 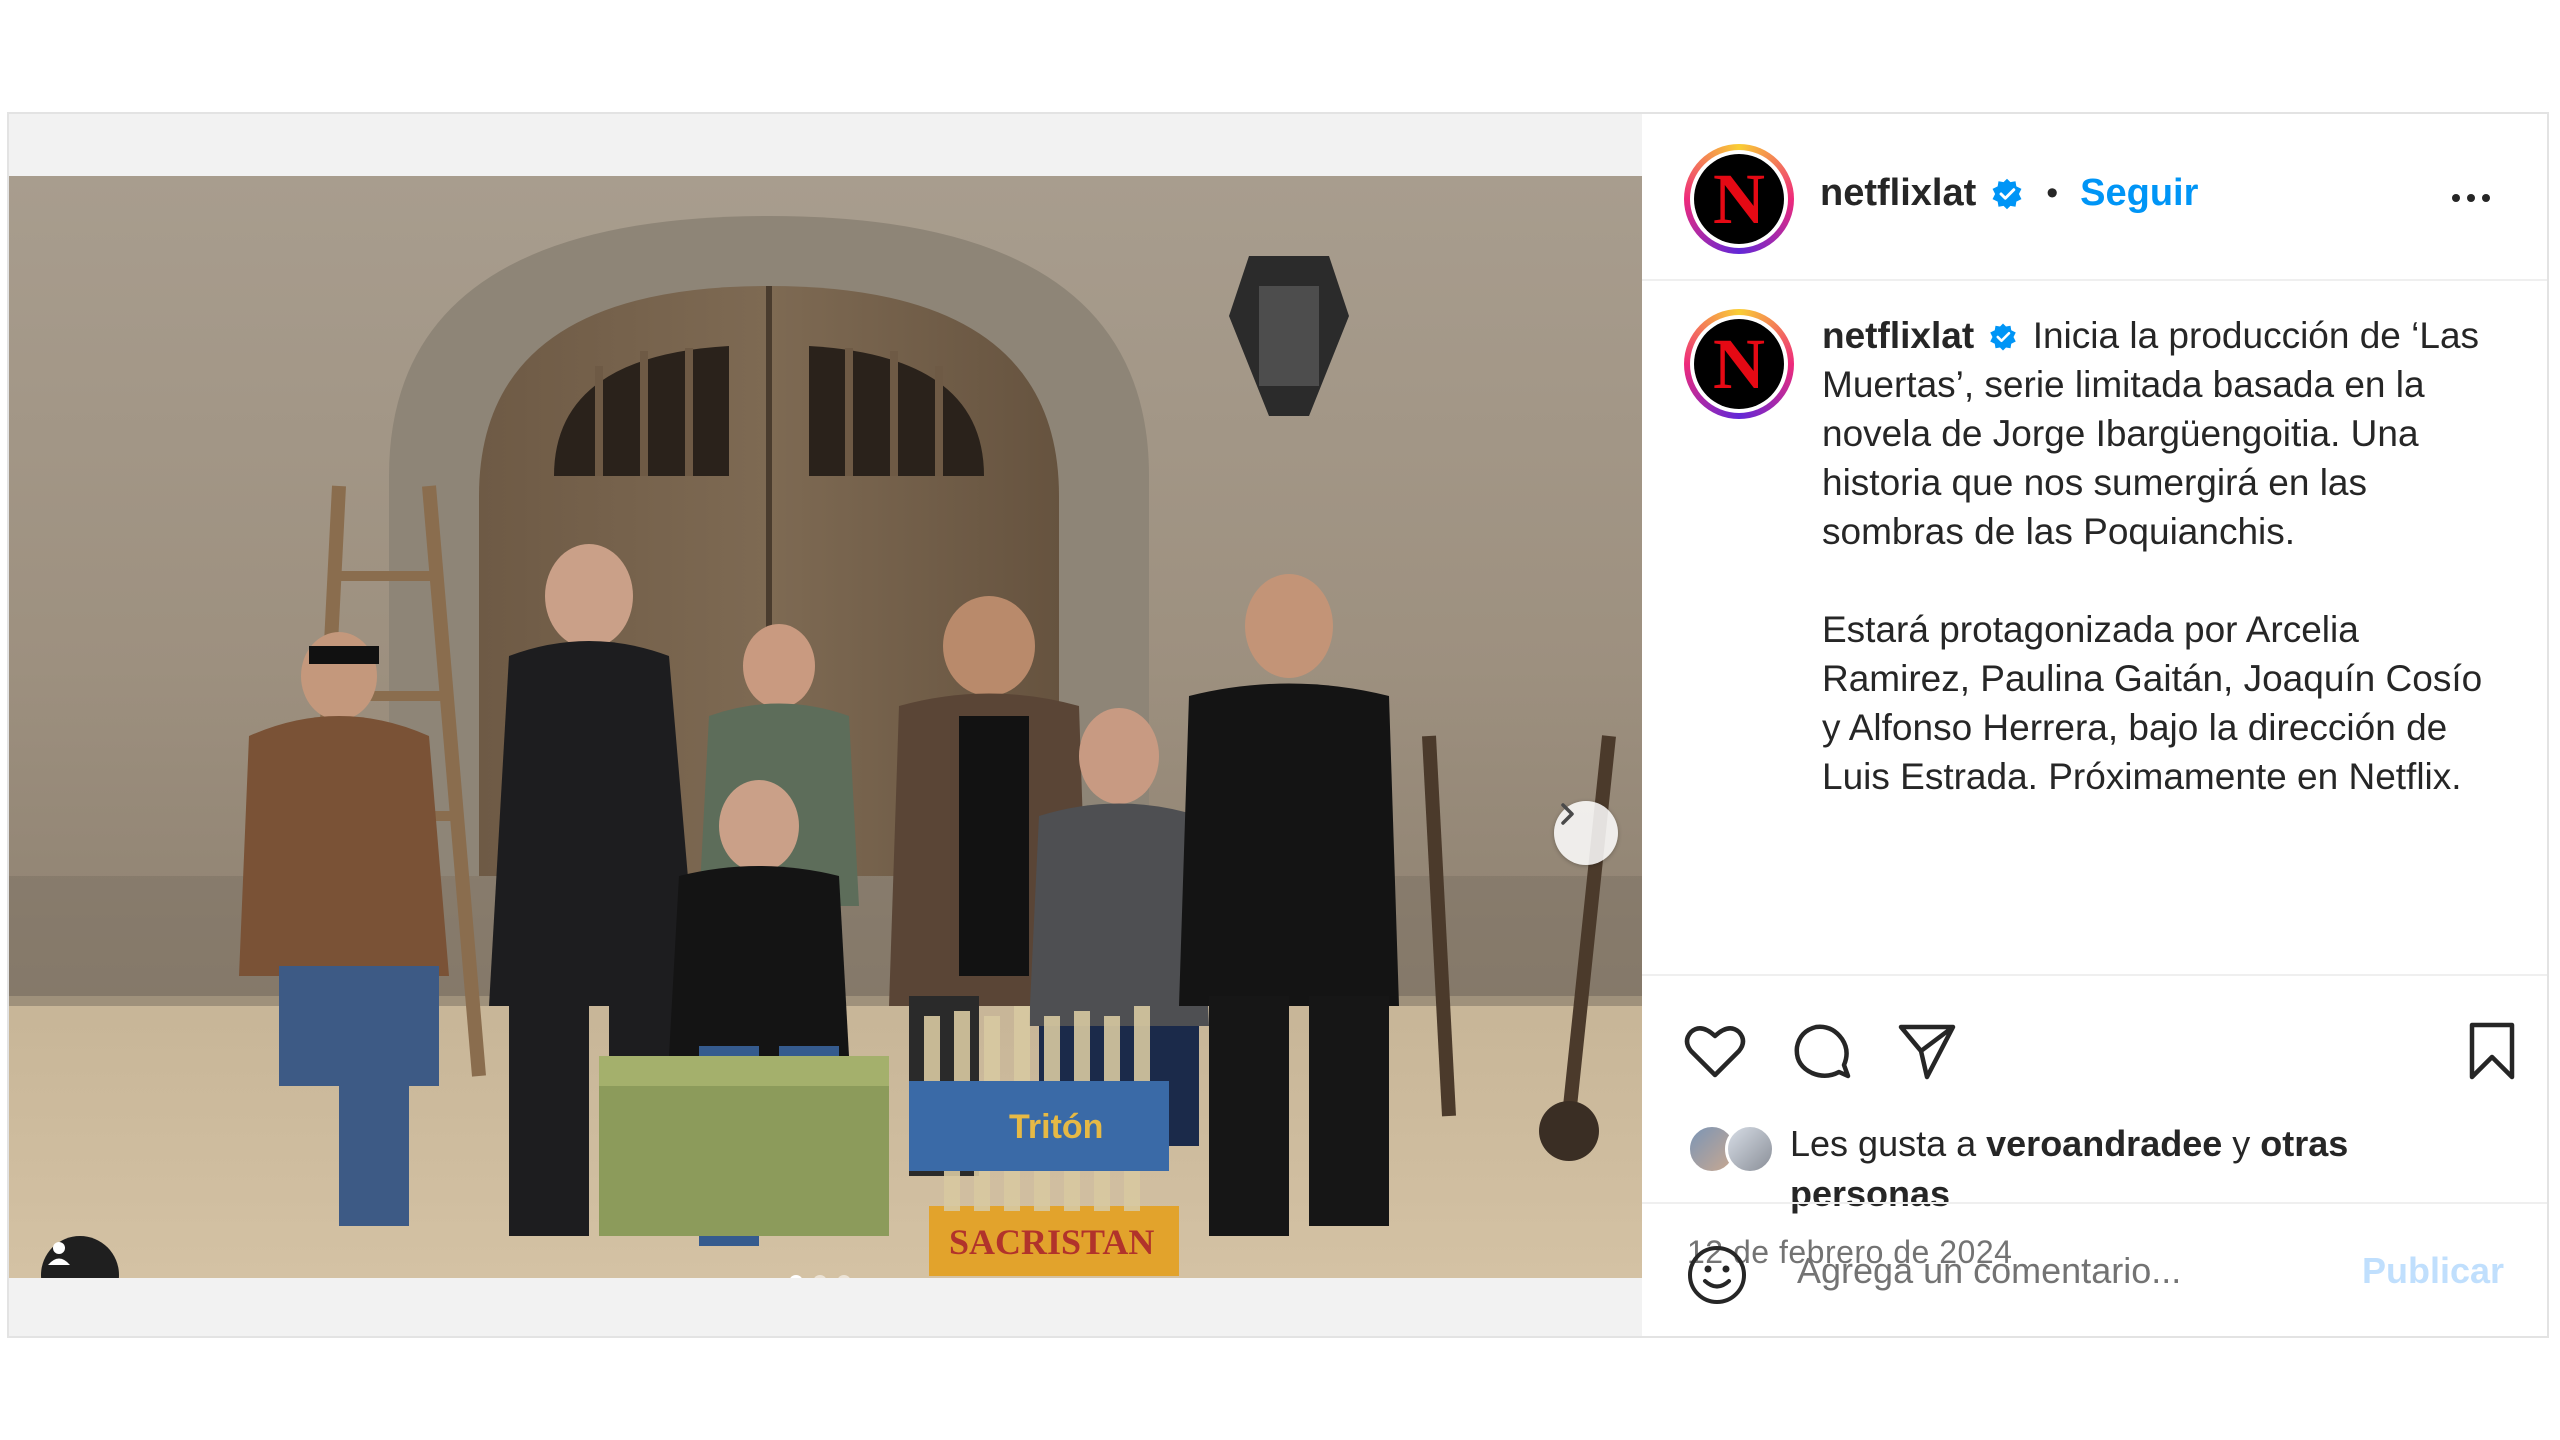 I want to click on comment-bar: Agrega un comentario... Publicar, so click(x=2094, y=1270).